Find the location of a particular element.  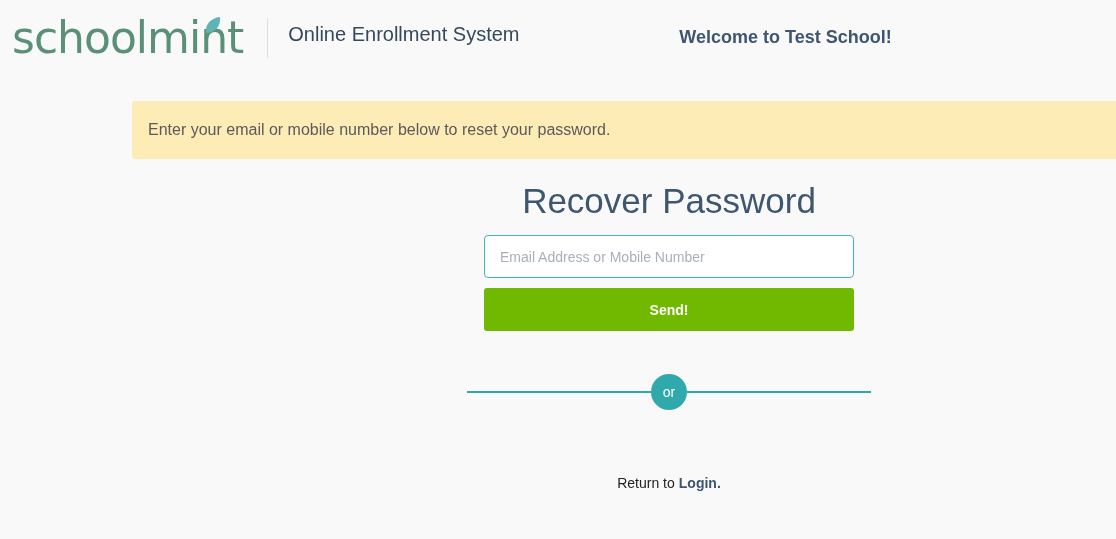

input-field: Email Address or Mobile Number is located at coordinates (669, 256).